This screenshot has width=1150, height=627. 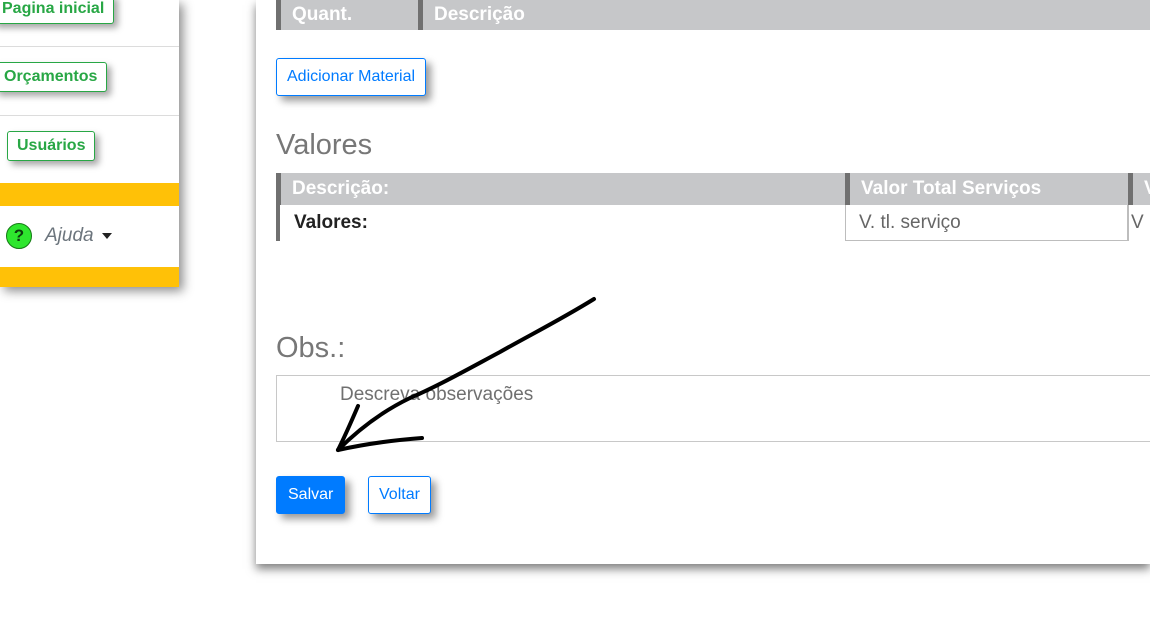 What do you see at coordinates (107, 236) in the screenshot?
I see `chevron-down-icon` at bounding box center [107, 236].